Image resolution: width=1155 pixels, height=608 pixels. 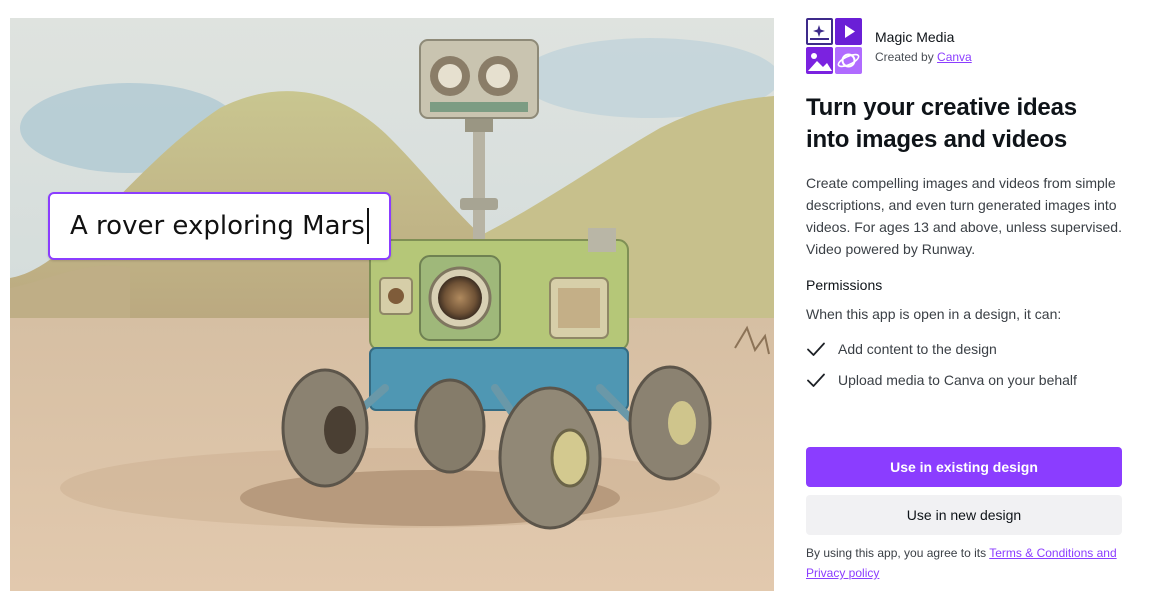 I want to click on permission-item: Add content to the design, so click(x=966, y=348).